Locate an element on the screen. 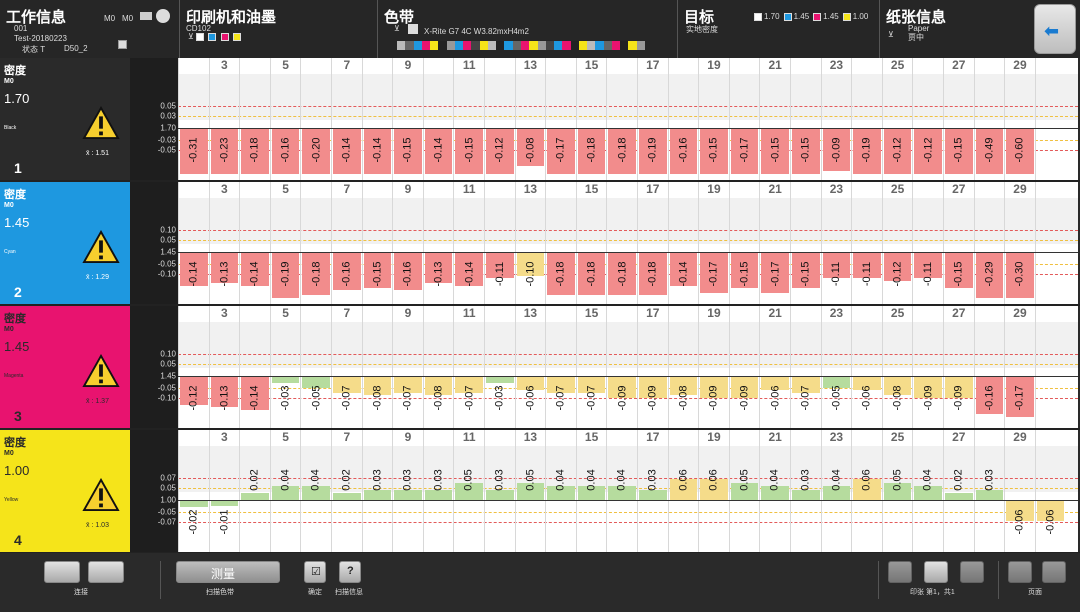 The height and width of the screenshot is (612, 1080). zone-column: -0.05 is located at coordinates (315, 367).